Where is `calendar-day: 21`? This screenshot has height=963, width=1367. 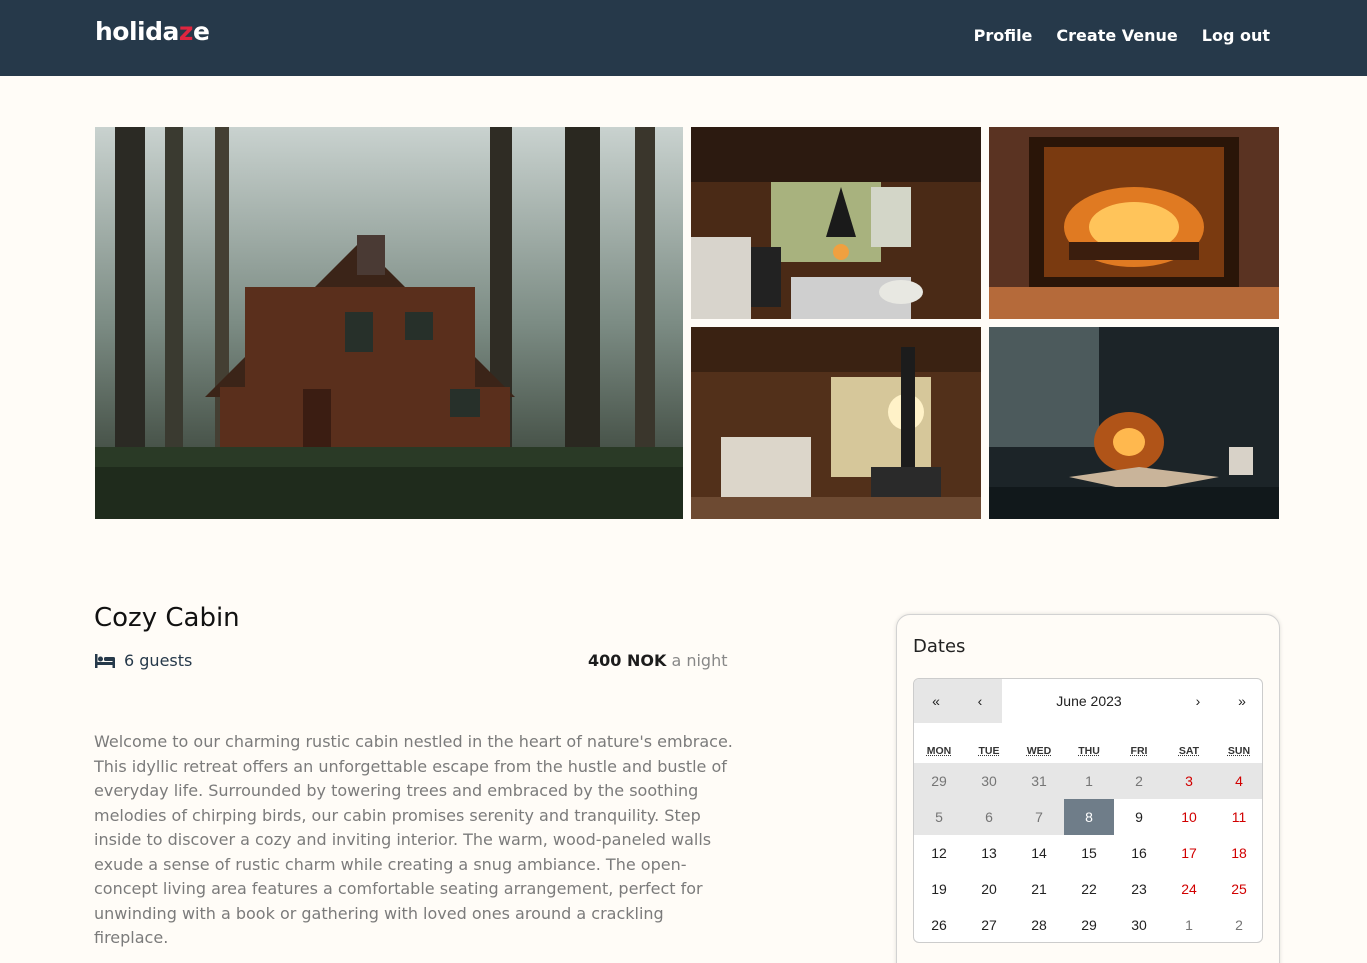 calendar-day: 21 is located at coordinates (1039, 889).